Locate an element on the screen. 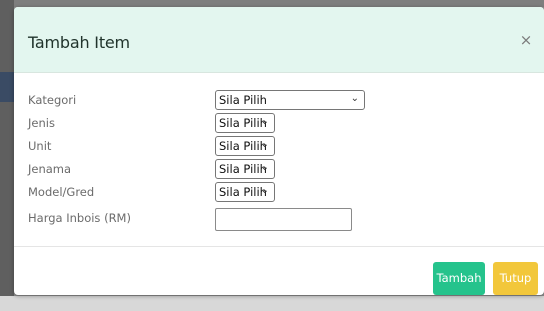 The height and width of the screenshot is (311, 544). kategori-label: Kategori is located at coordinates (52, 100).